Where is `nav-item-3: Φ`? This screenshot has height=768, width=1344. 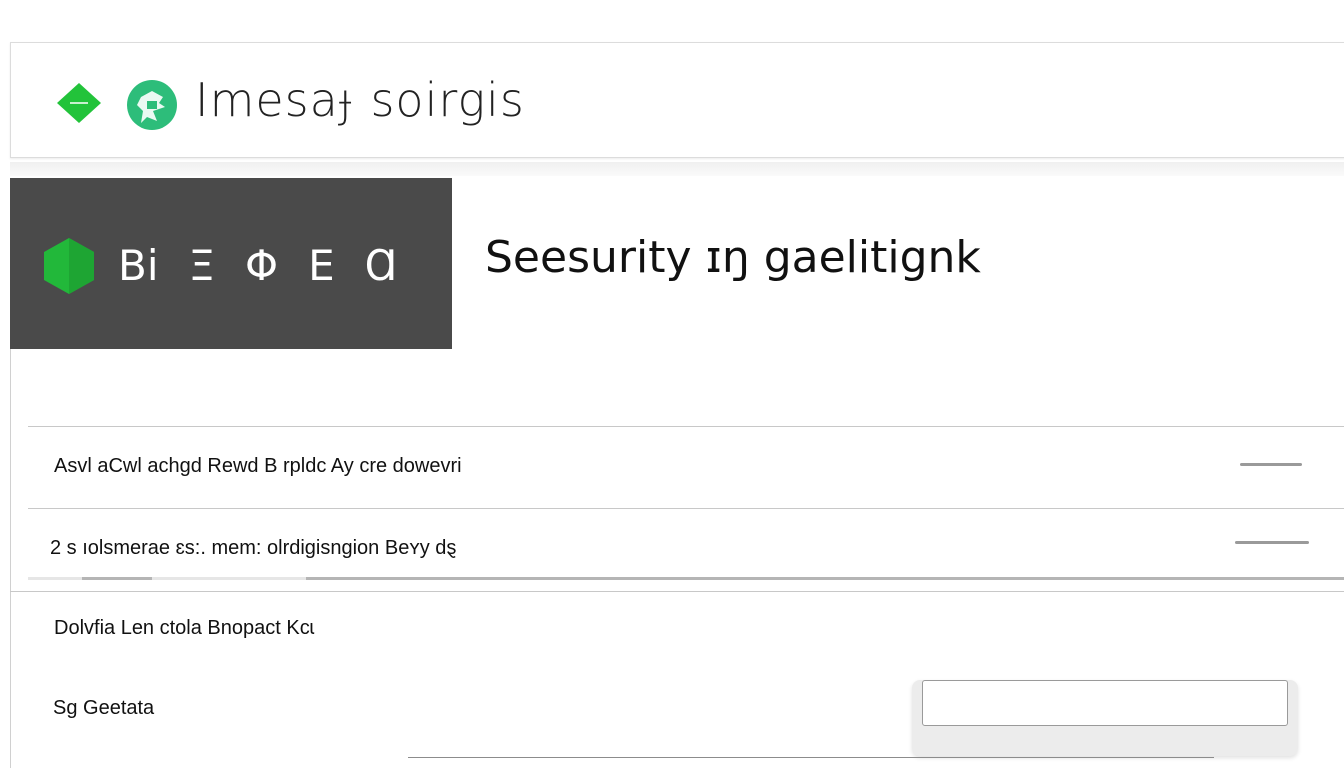 nav-item-3: Φ is located at coordinates (261, 266).